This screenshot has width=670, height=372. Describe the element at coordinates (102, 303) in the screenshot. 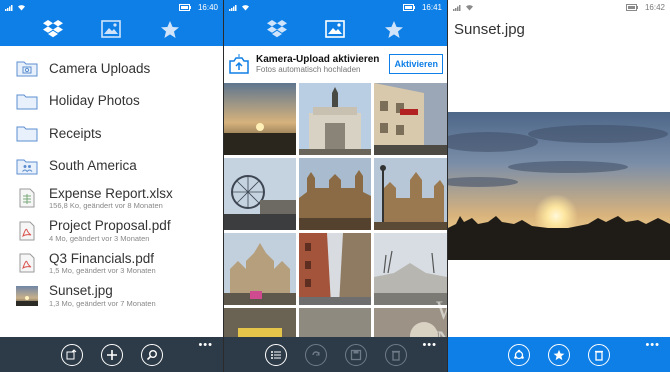

I see `item-meta: 1,3 Mo, geändert vor 7 Monaten` at that location.